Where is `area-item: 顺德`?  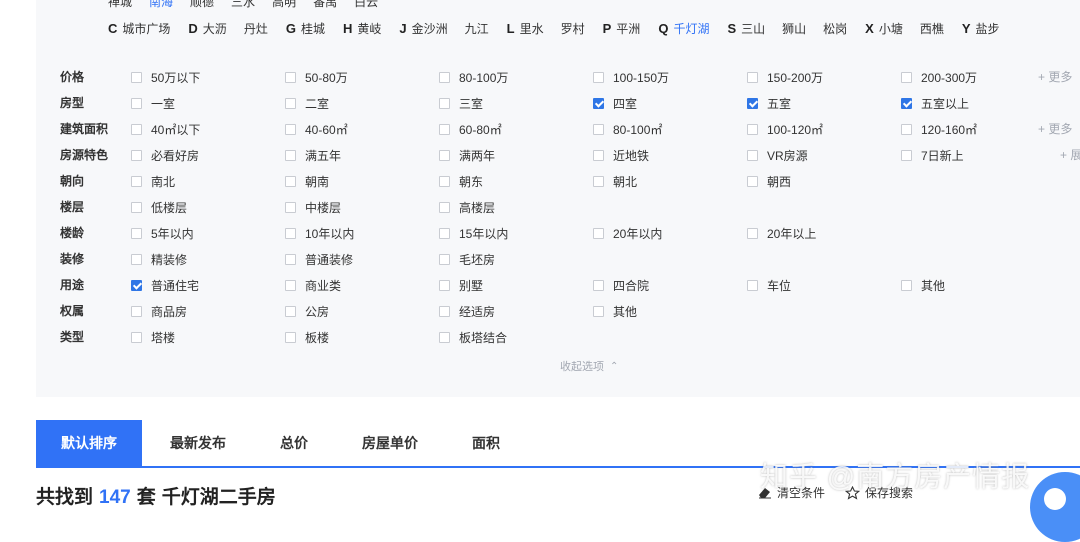 area-item: 顺德 is located at coordinates (202, 5).